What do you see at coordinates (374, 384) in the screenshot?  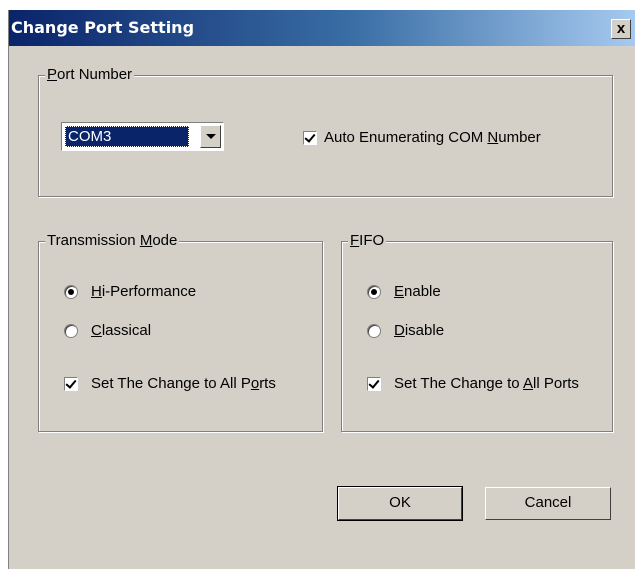 I see `fifo-apply-all-checkbox` at bounding box center [374, 384].